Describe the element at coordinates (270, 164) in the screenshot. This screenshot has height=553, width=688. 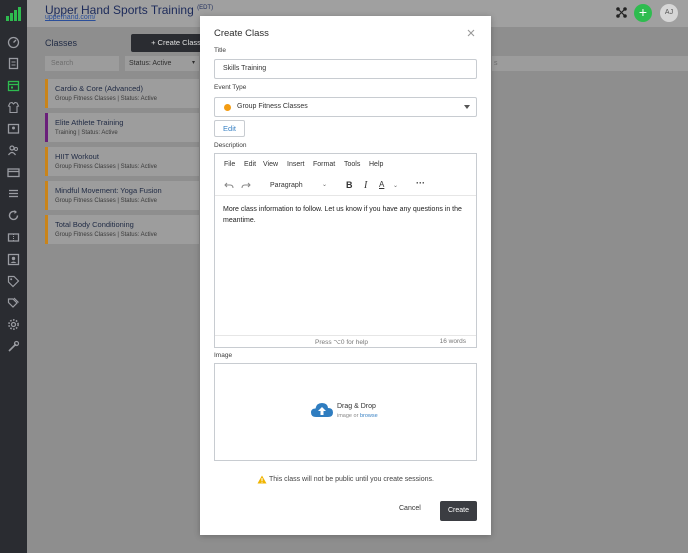
I see `menu-view: View` at that location.